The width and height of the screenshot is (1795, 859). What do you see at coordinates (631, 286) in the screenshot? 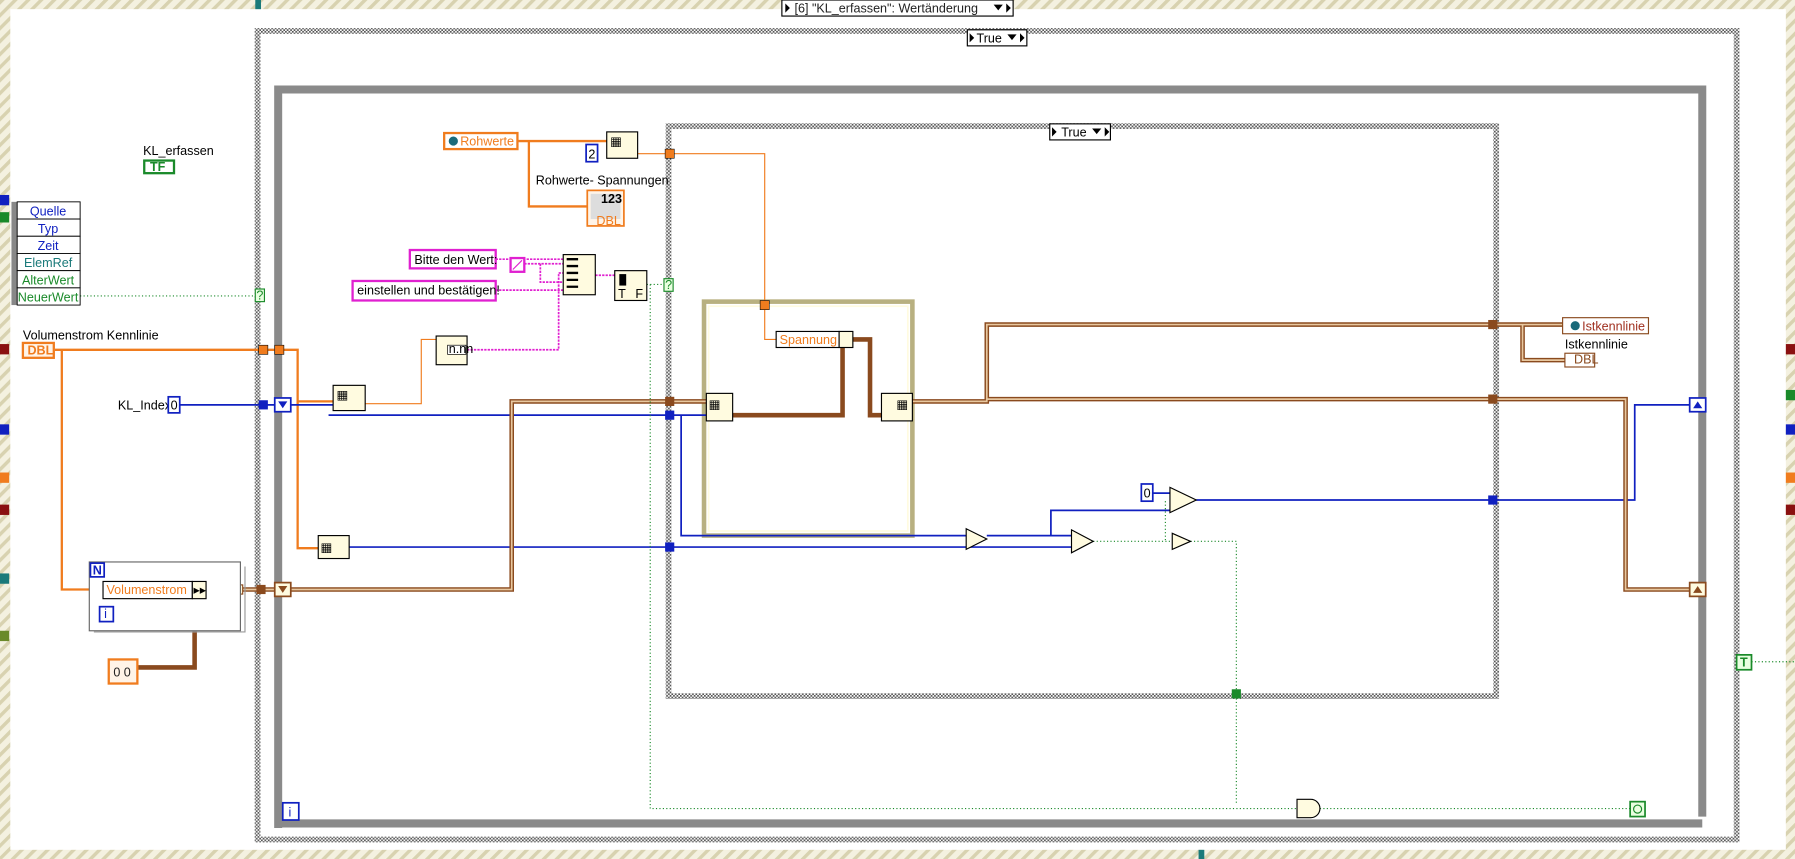
I see `two-button-dialog-node: T F` at bounding box center [631, 286].